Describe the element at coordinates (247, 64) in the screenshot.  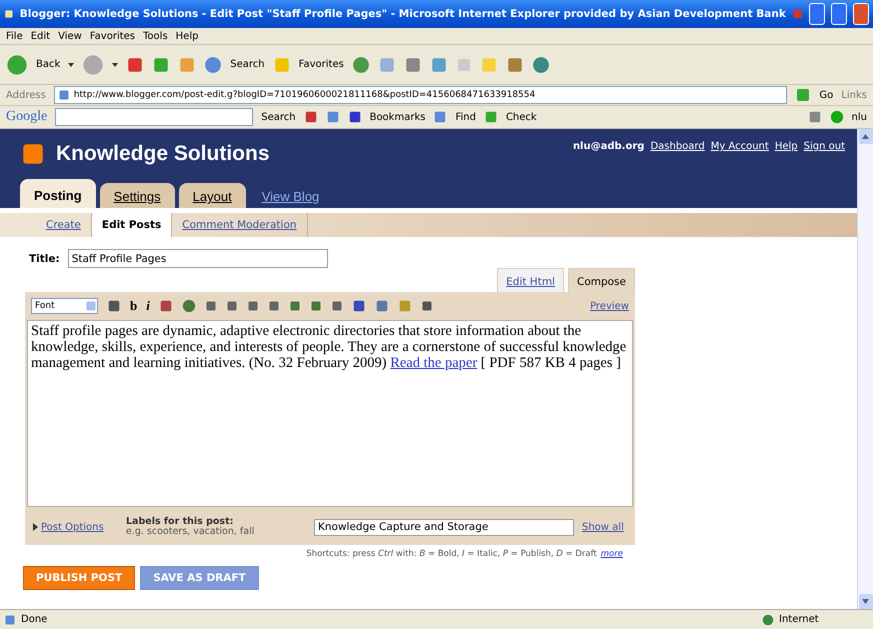
I see `search-button: Search` at that location.